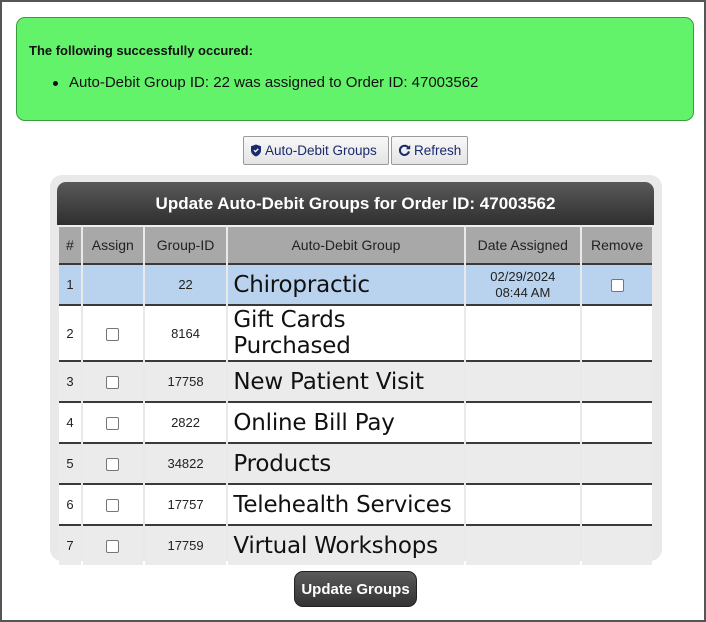 The width and height of the screenshot is (706, 622). I want to click on group-id: 17758, so click(185, 380).